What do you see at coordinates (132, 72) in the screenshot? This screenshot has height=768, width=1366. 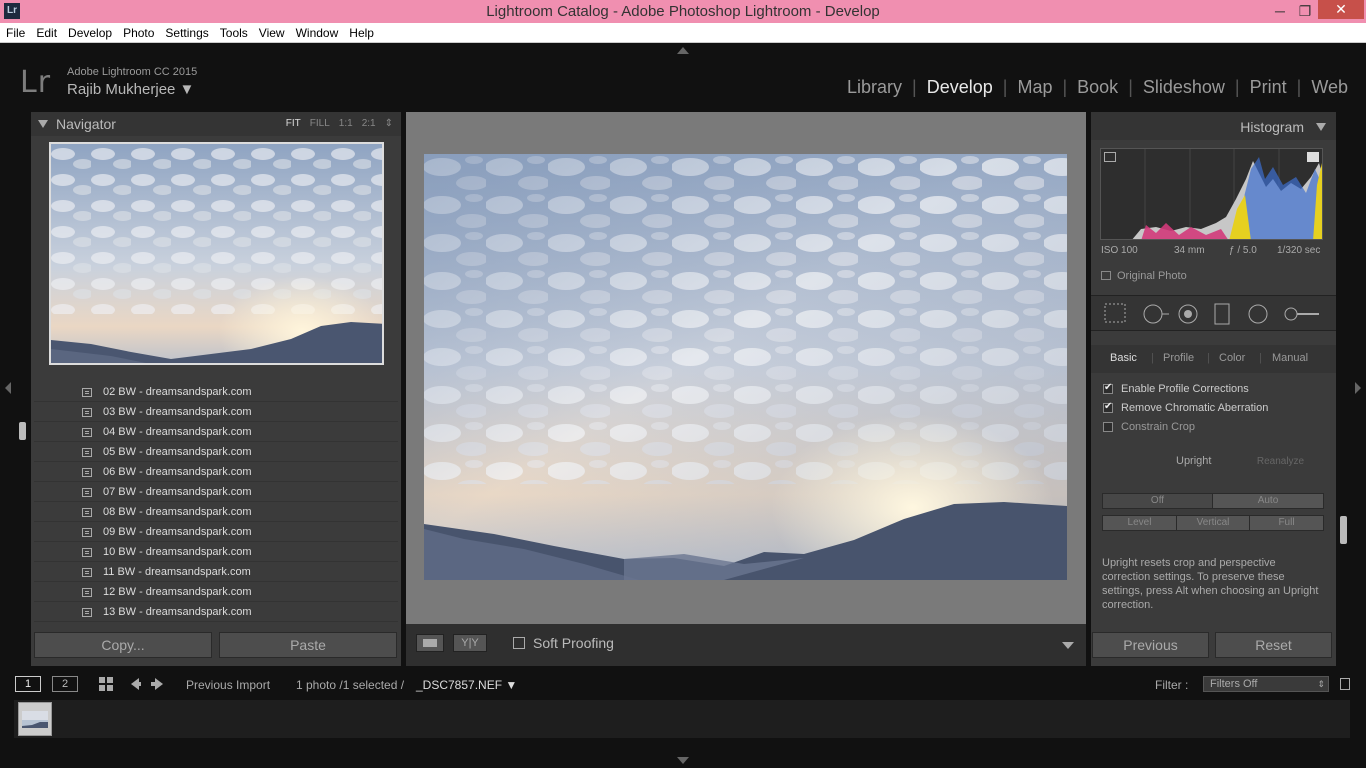 I see `product-name: Adobe Lightroom CC 2015` at bounding box center [132, 72].